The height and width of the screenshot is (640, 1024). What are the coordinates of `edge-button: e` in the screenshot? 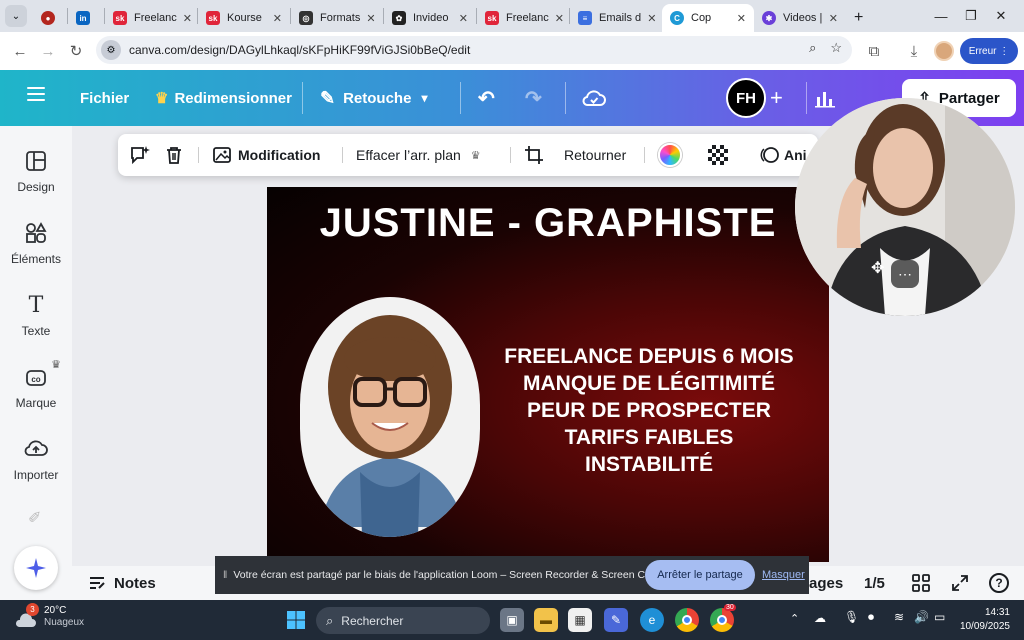 It's located at (652, 620).